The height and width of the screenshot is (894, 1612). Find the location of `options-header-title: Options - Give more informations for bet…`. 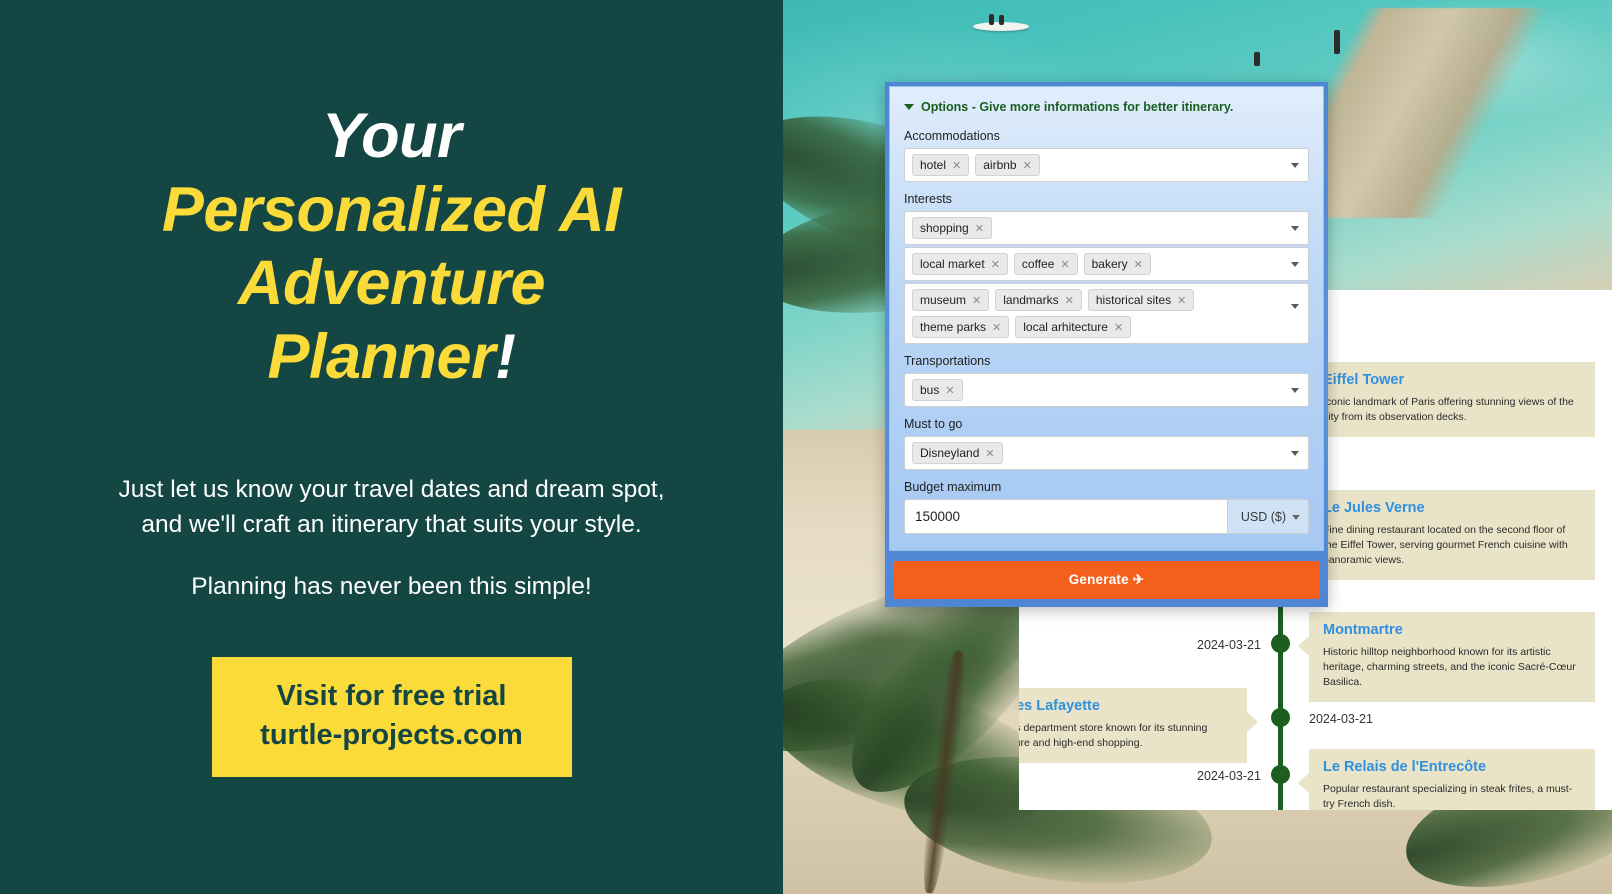

options-header-title: Options - Give more informations for bet… is located at coordinates (1077, 107).